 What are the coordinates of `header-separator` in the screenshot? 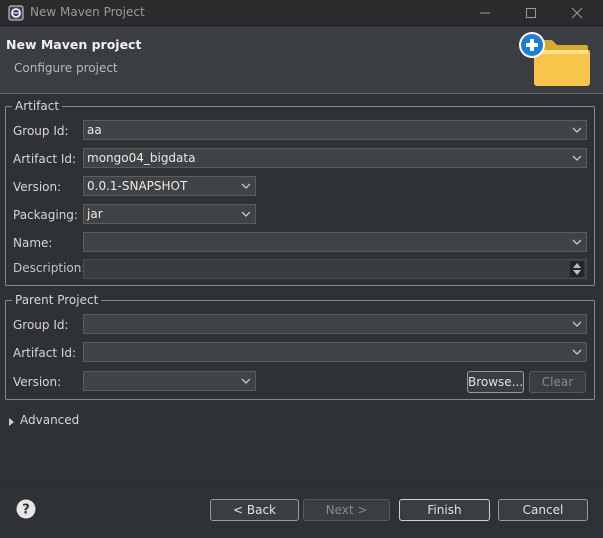 It's located at (301, 93).